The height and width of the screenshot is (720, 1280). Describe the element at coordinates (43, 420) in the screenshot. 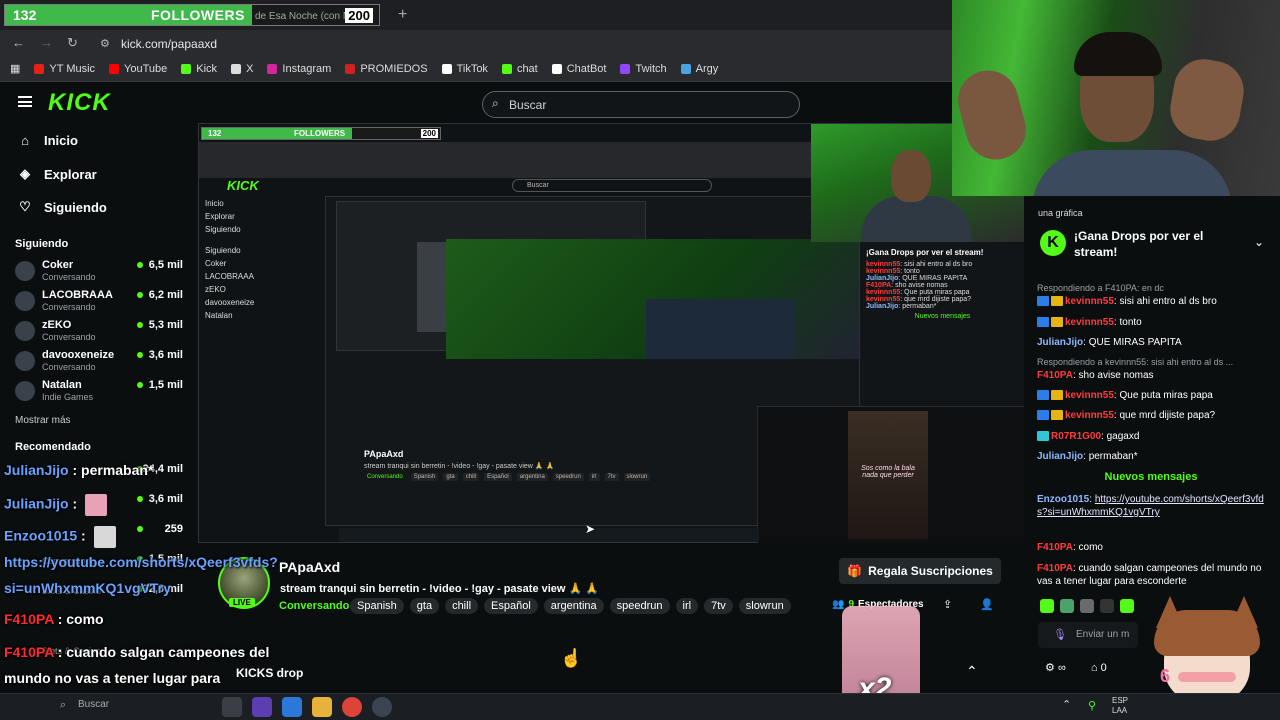

I see `show-more-link: Mostrar más` at that location.